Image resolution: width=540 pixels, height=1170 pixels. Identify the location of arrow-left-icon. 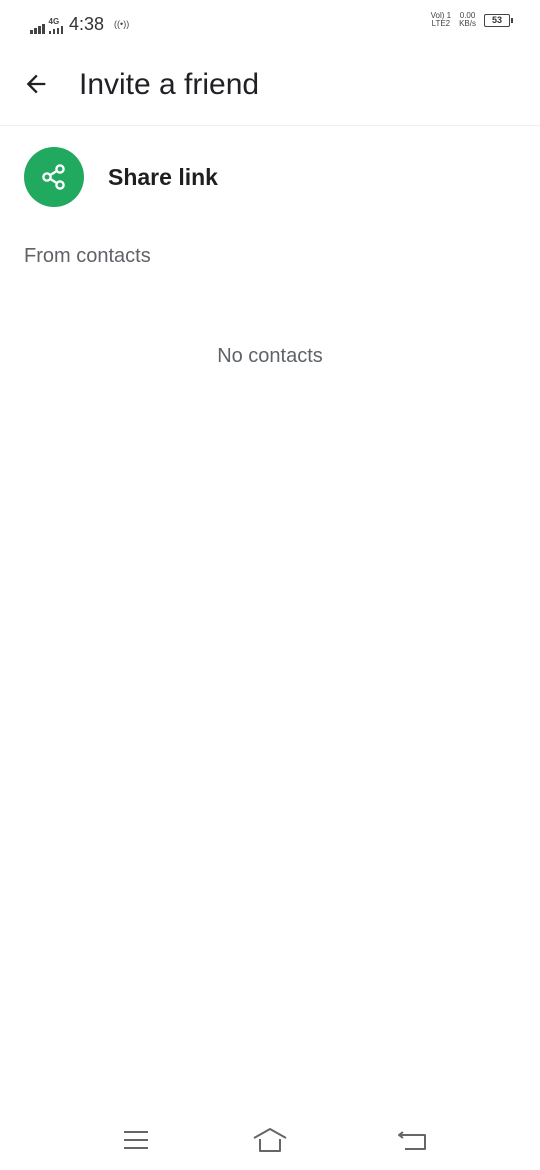
(36, 84).